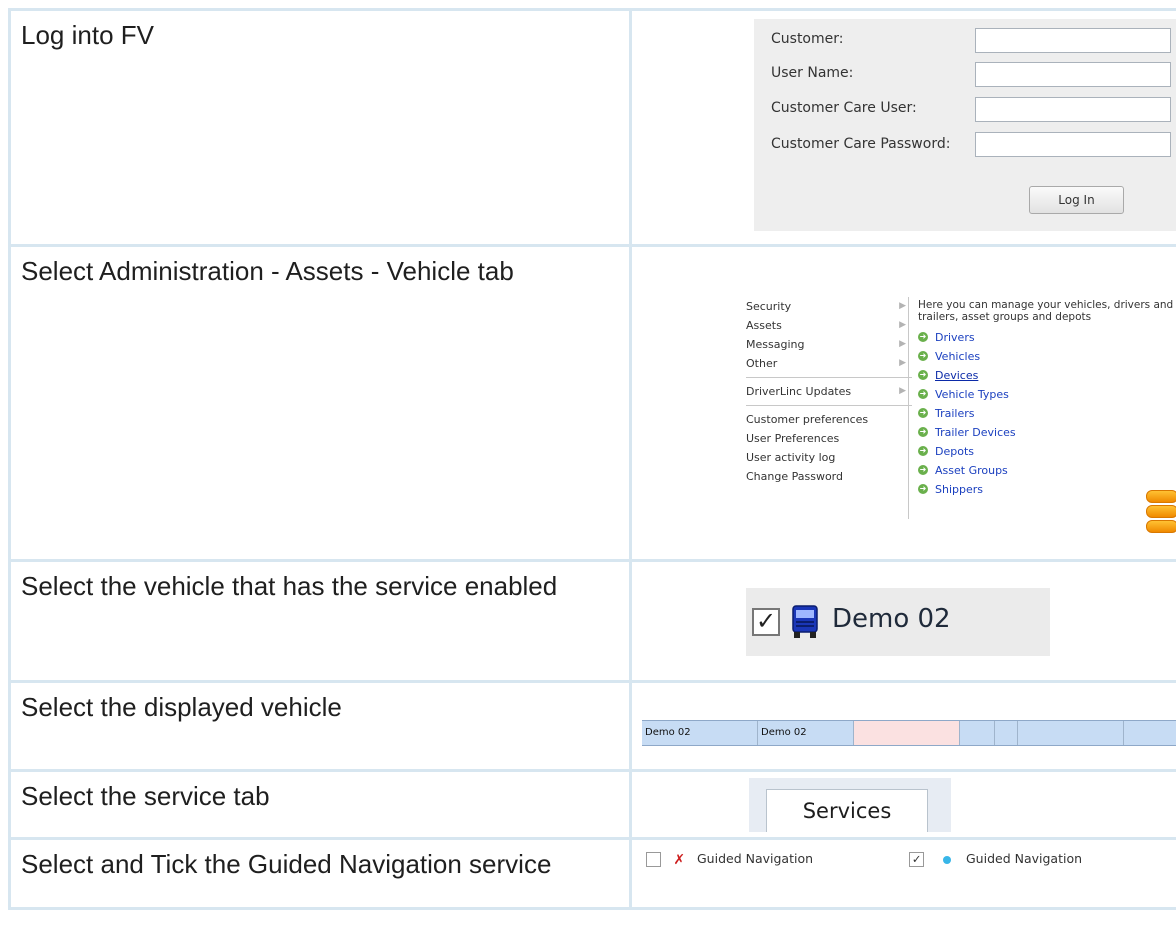 The width and height of the screenshot is (1176, 935). I want to click on vehicle-checkbox: ✓, so click(766, 622).